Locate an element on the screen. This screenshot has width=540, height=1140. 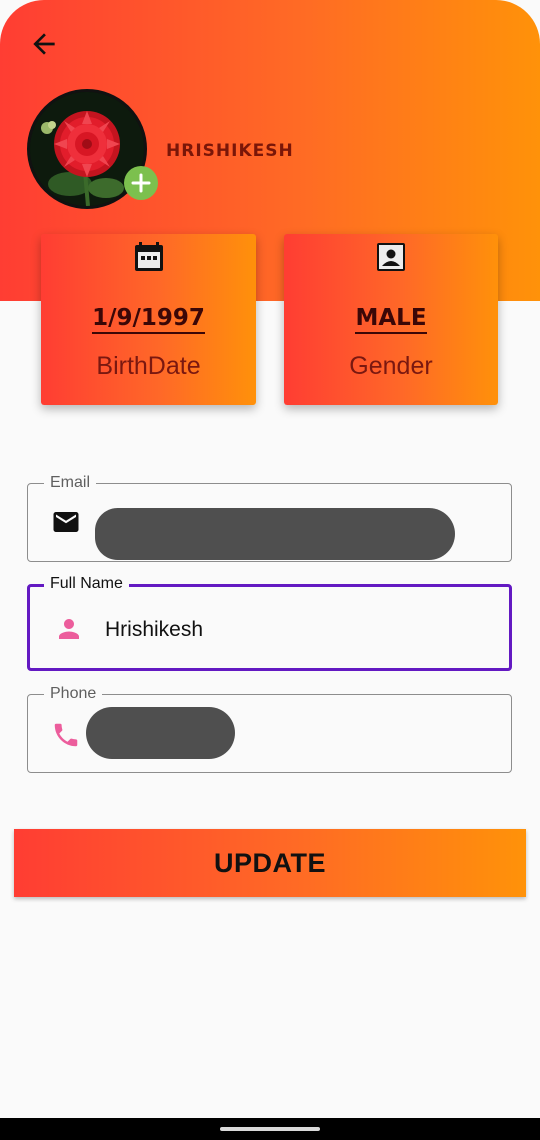
plus-icon is located at coordinates (141, 183).